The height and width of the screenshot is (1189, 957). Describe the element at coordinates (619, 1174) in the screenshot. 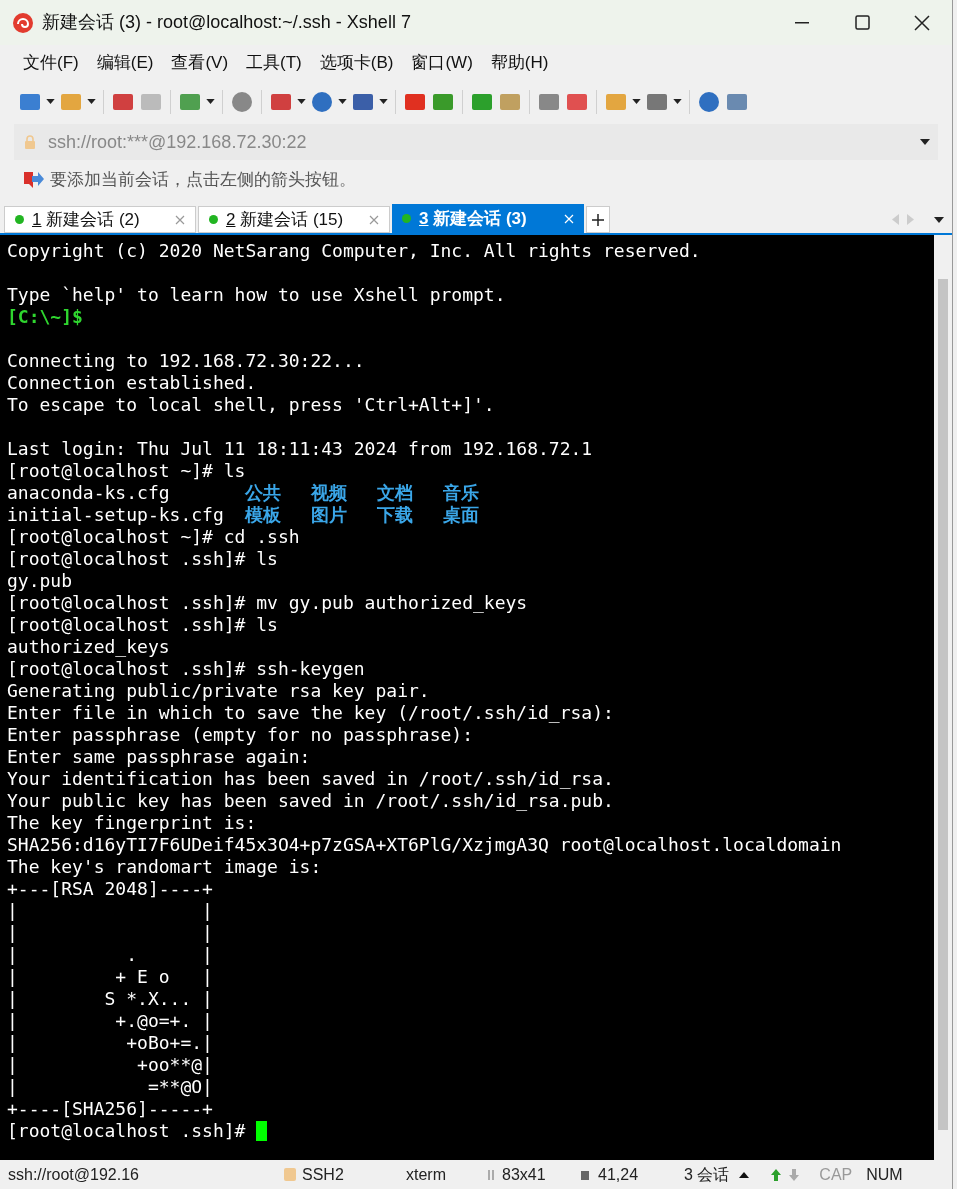

I see `position-text: 41,24` at that location.